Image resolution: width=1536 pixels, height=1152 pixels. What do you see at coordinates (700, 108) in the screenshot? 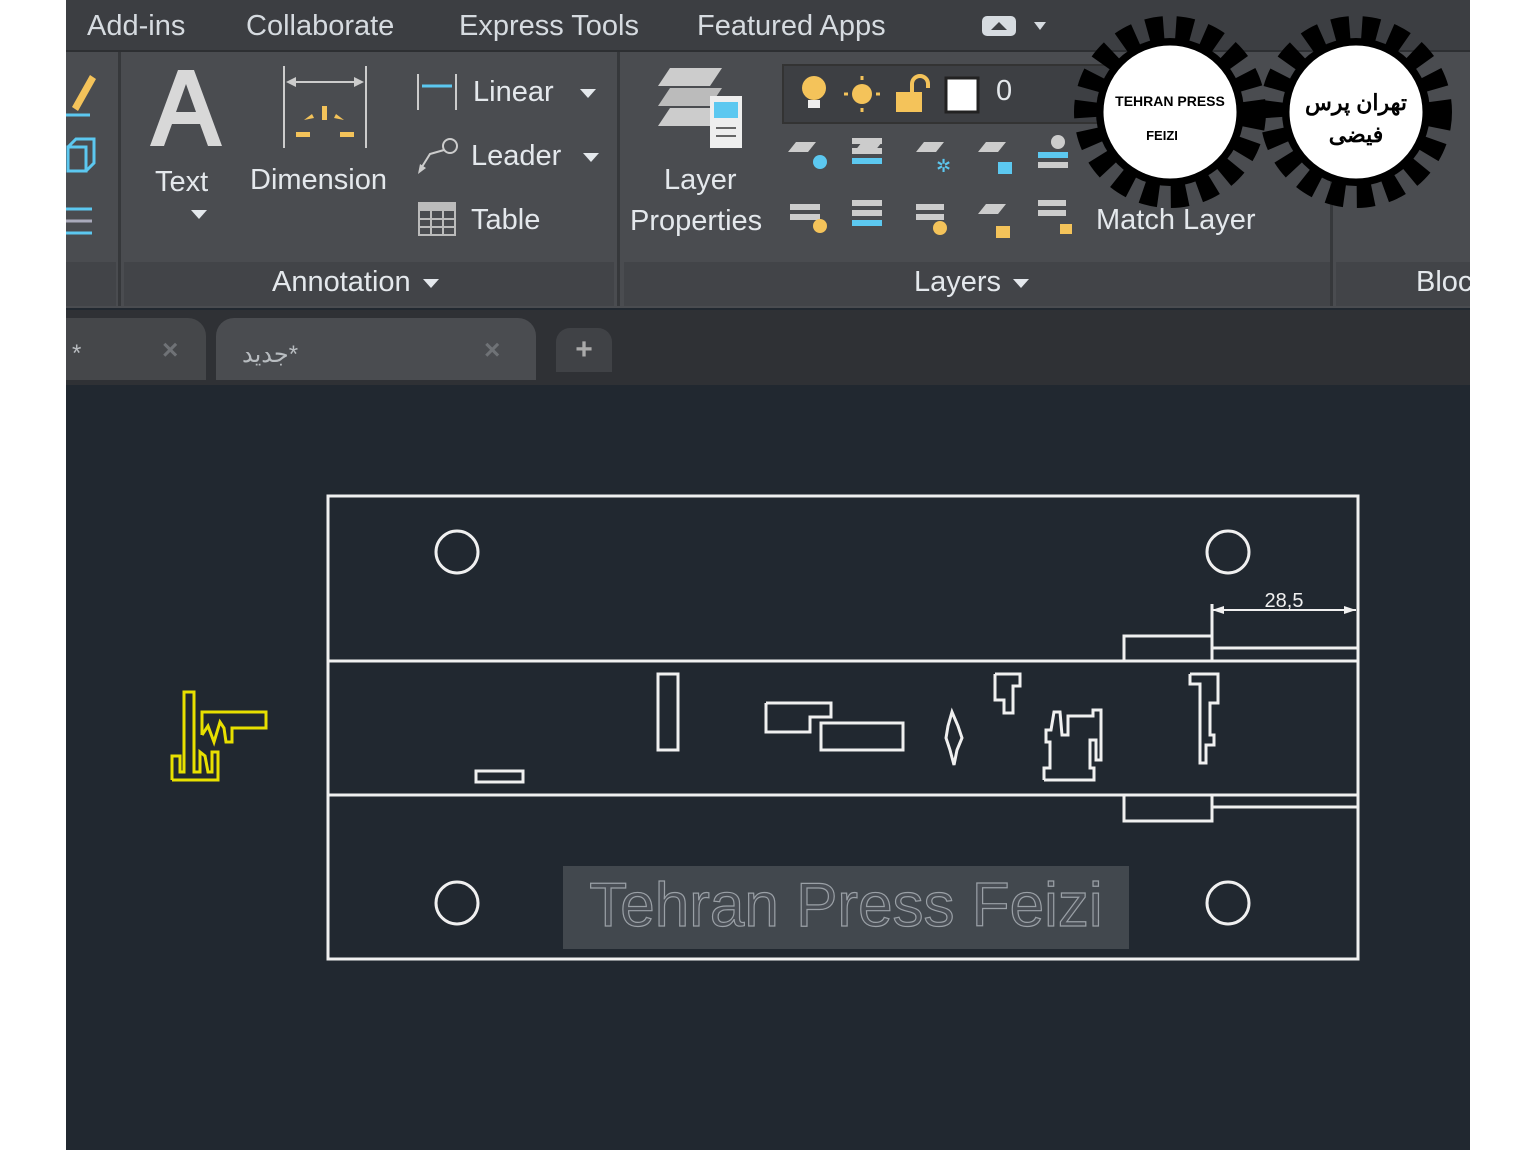
I see `layer-properties-icon` at bounding box center [700, 108].